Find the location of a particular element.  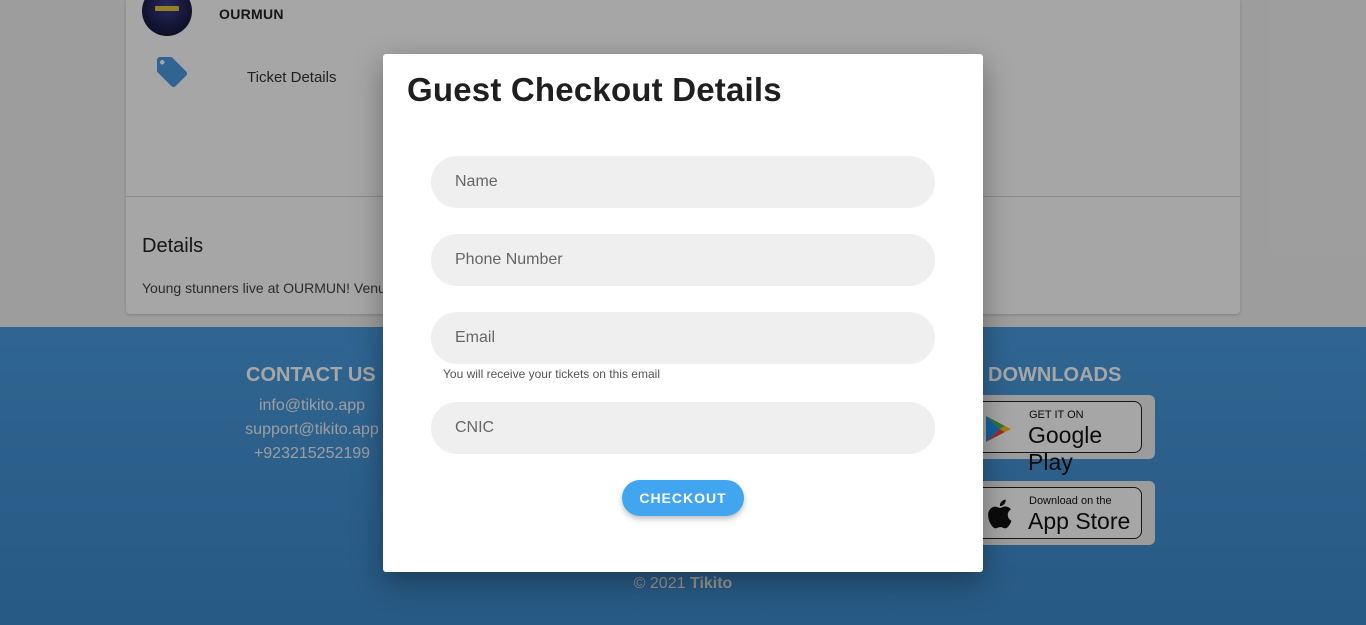

modal-title: Guest Checkout Details is located at coordinates (594, 89).